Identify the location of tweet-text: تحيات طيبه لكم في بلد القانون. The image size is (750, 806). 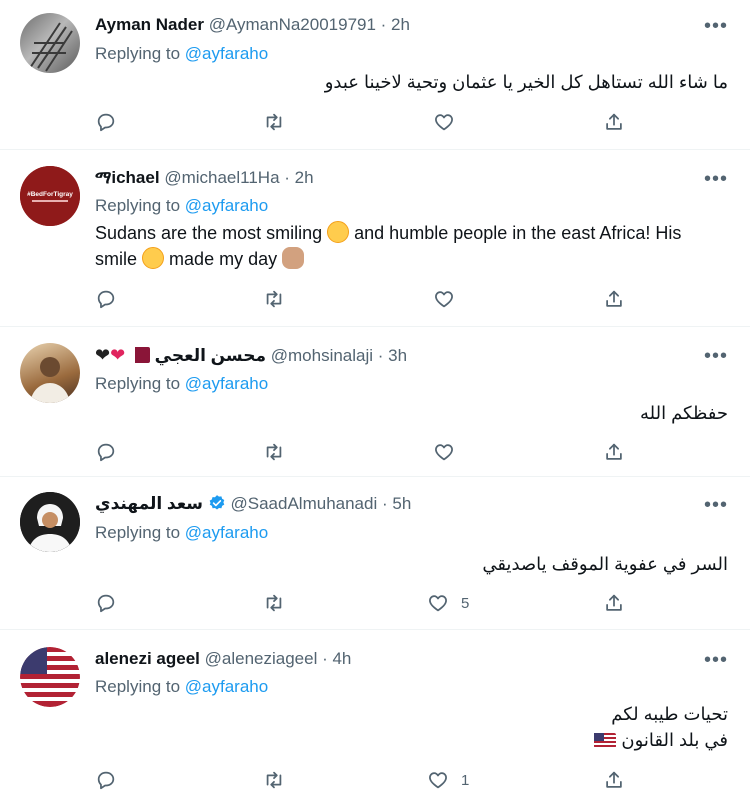
(411, 727).